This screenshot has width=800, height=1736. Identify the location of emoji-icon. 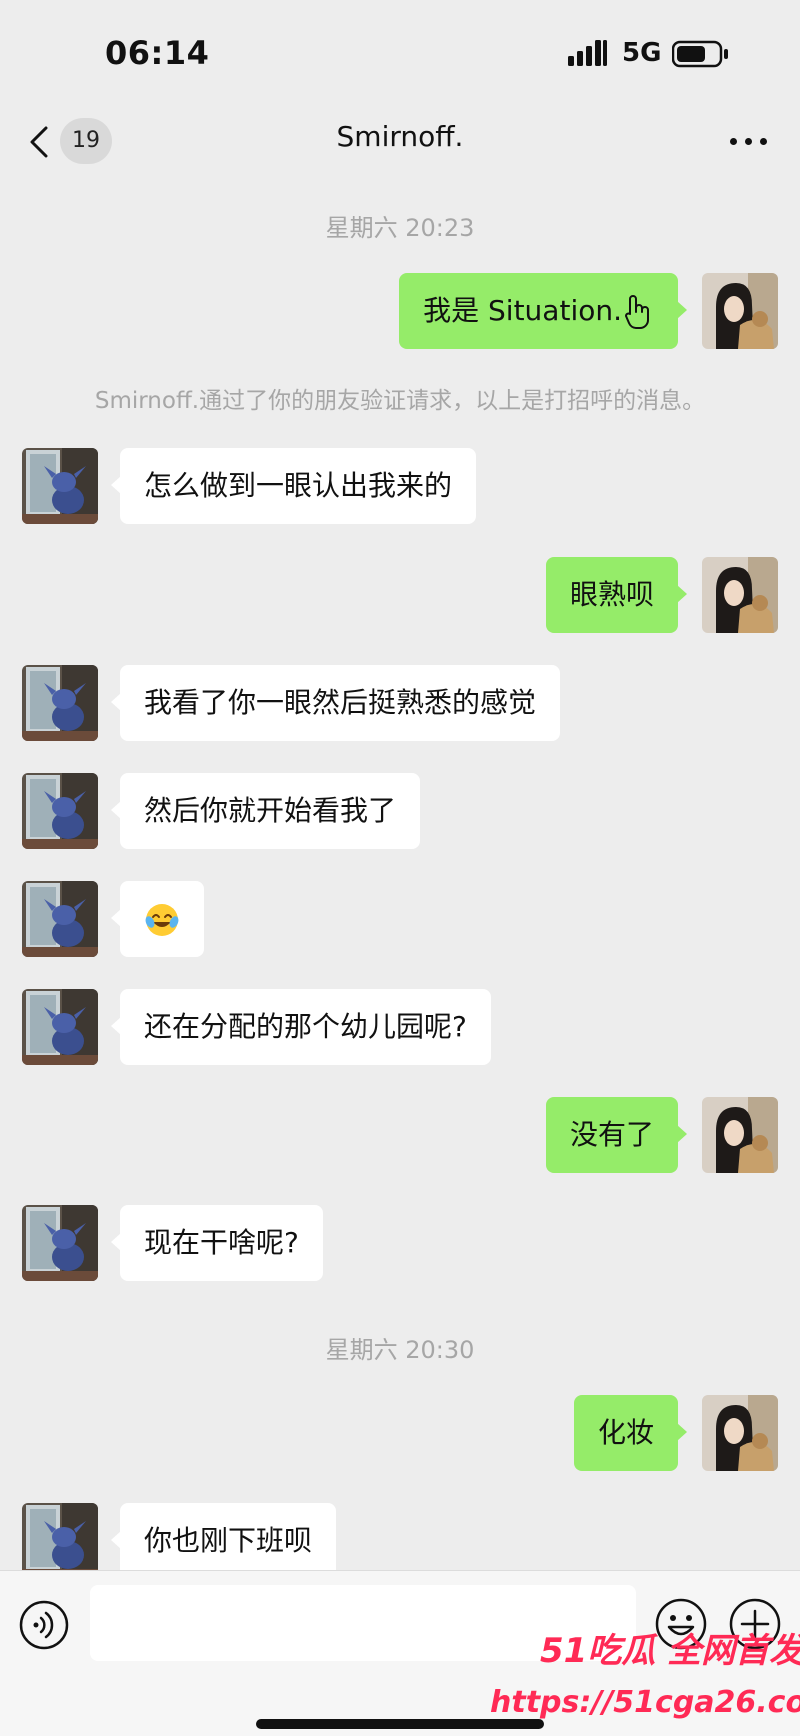
(681, 1624).